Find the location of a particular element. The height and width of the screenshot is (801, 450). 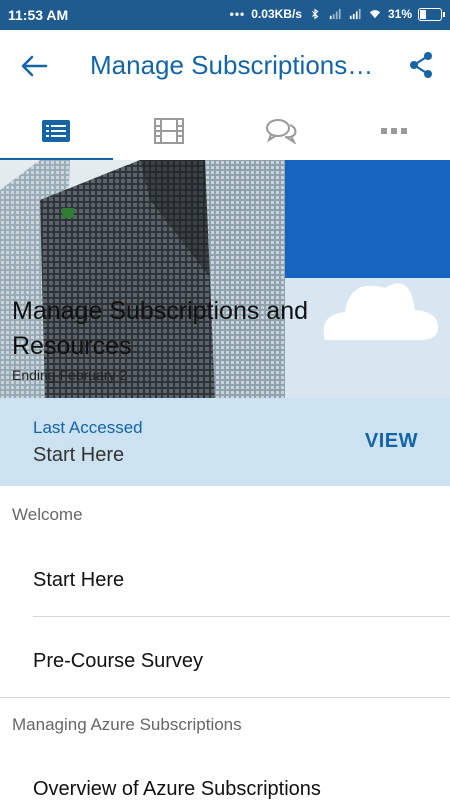

tab-discussion is located at coordinates (281, 131).